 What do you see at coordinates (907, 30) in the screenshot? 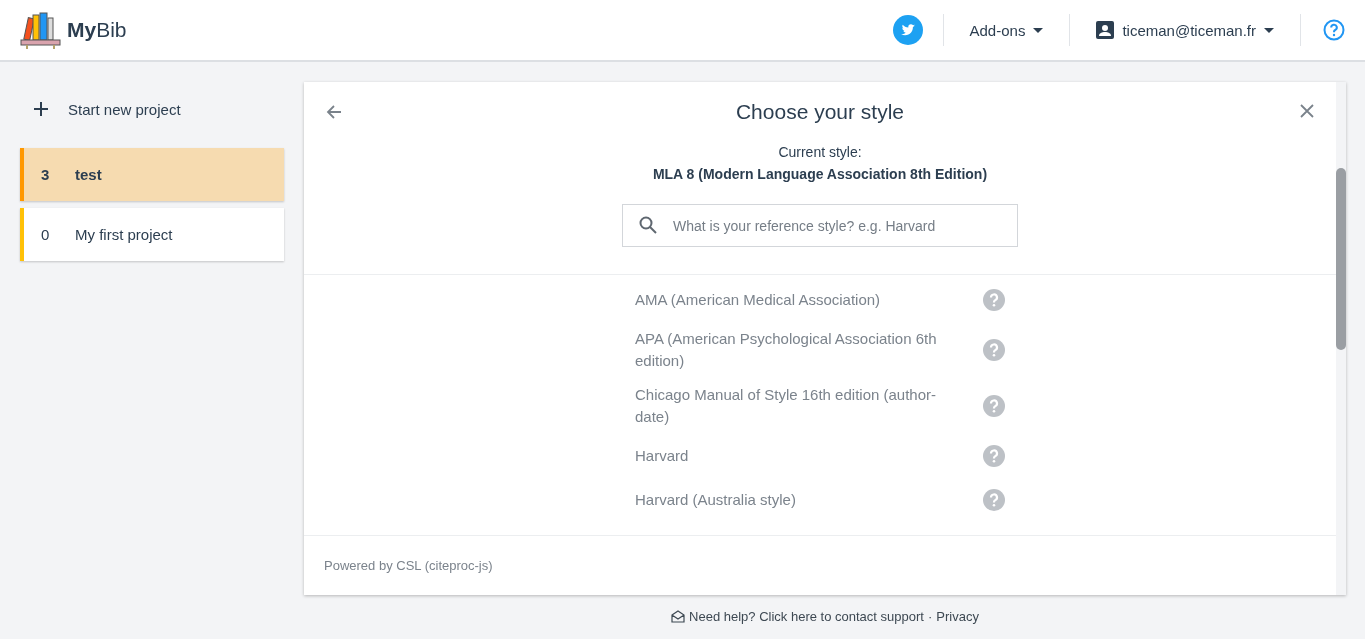
I see `bird-icon` at bounding box center [907, 30].